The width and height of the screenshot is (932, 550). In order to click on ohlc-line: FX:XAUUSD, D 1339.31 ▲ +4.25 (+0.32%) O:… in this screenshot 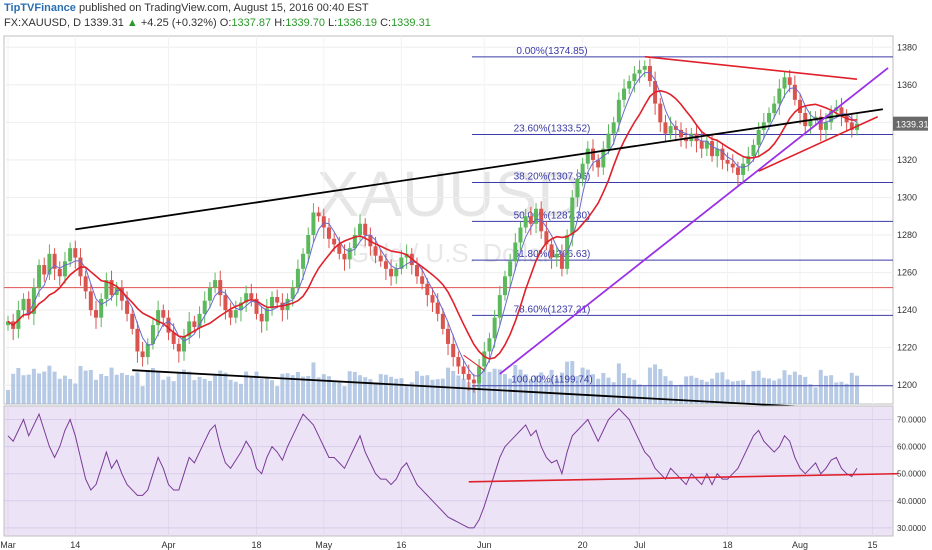, I will do `click(217, 23)`.